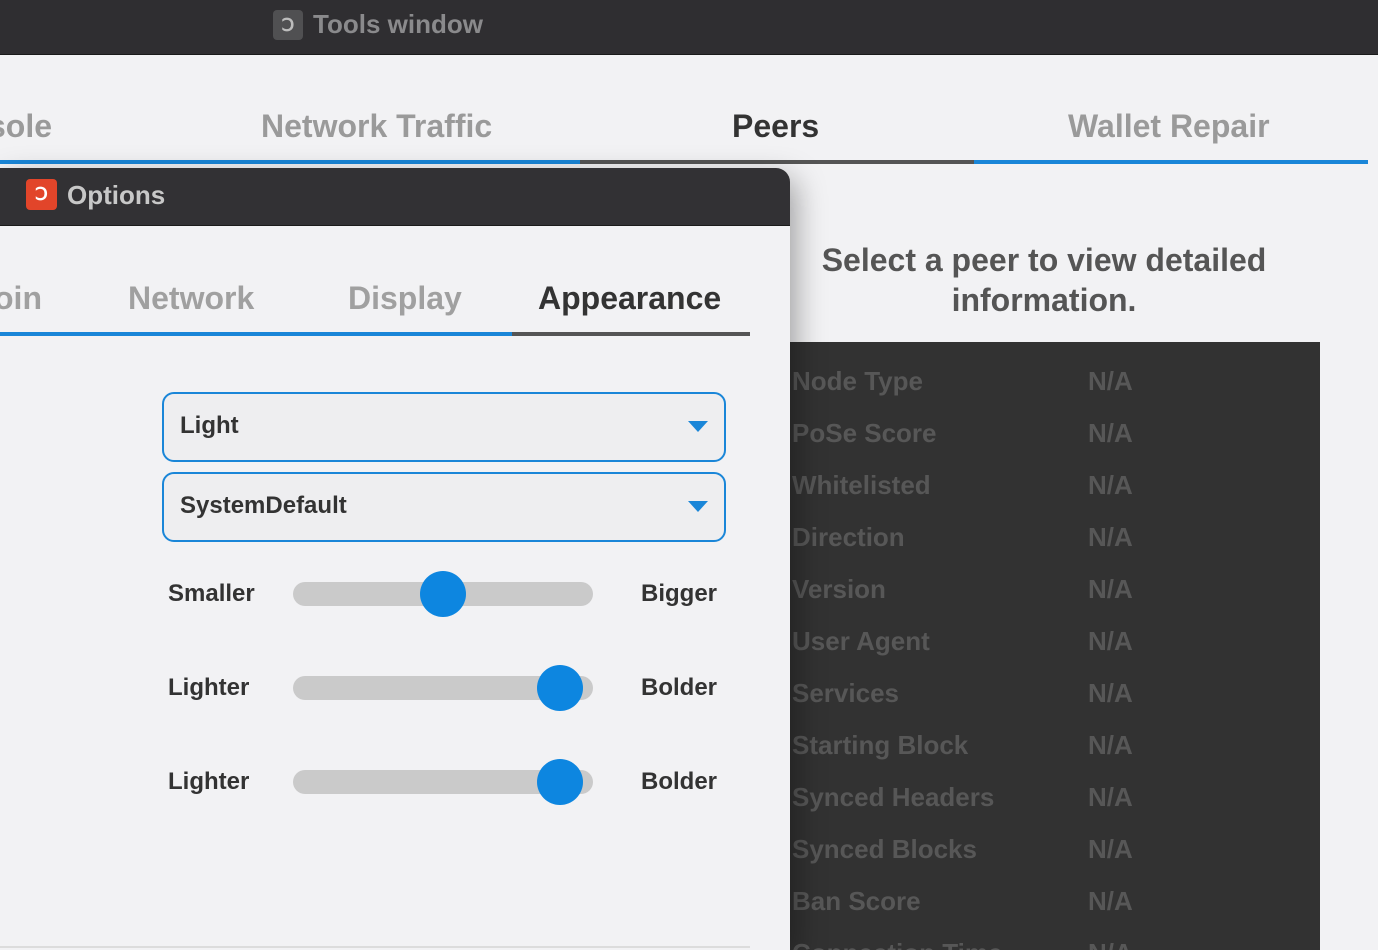  What do you see at coordinates (864, 433) in the screenshot?
I see `peer-detail-label: PoSe Score` at bounding box center [864, 433].